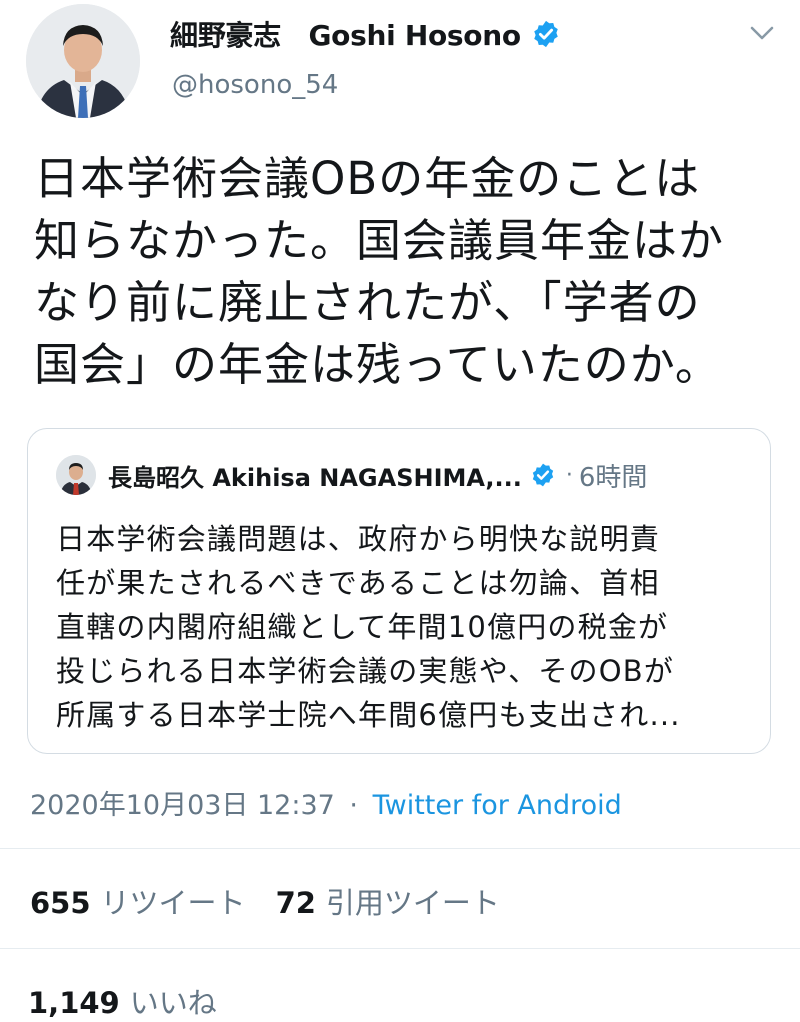 Image resolution: width=800 pixels, height=1022 pixels. Describe the element at coordinates (173, 903) in the screenshot. I see `retweets-label: リツイート` at that location.